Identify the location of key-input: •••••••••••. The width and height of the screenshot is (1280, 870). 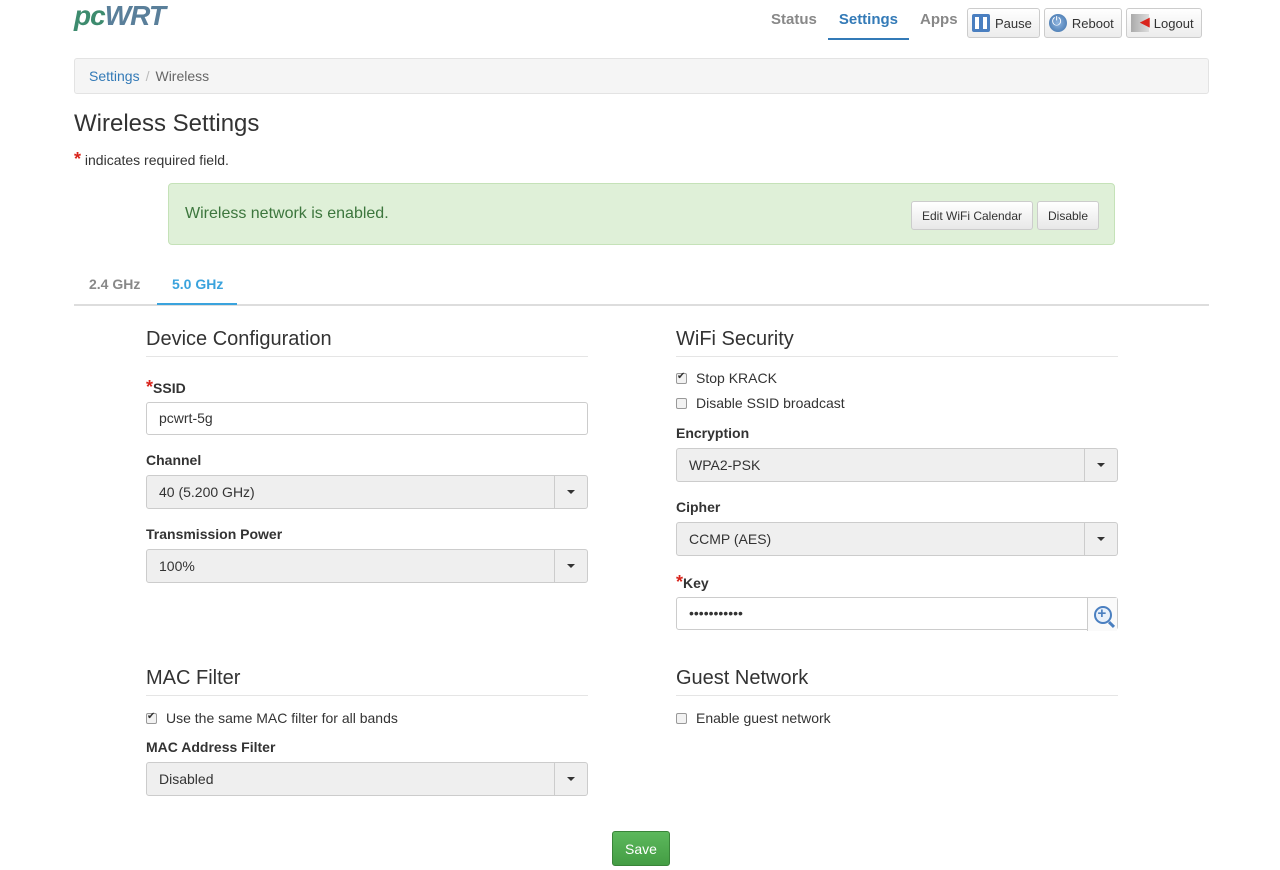
(897, 614).